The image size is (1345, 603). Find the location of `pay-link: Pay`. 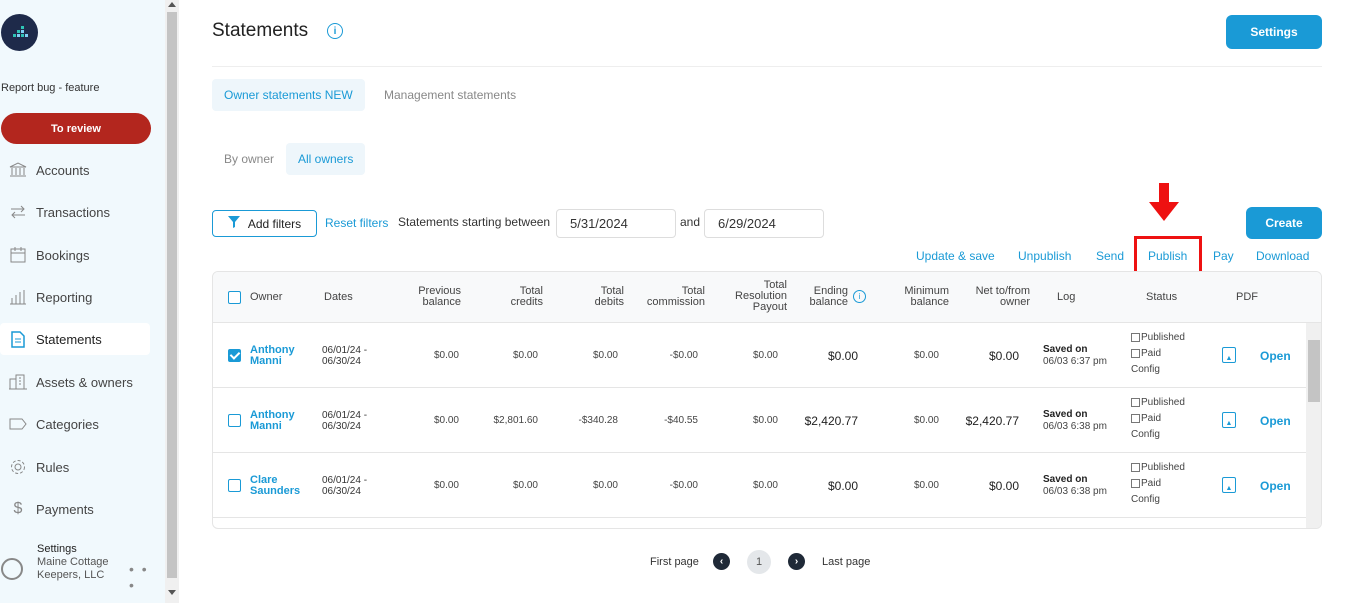

pay-link: Pay is located at coordinates (1223, 256).